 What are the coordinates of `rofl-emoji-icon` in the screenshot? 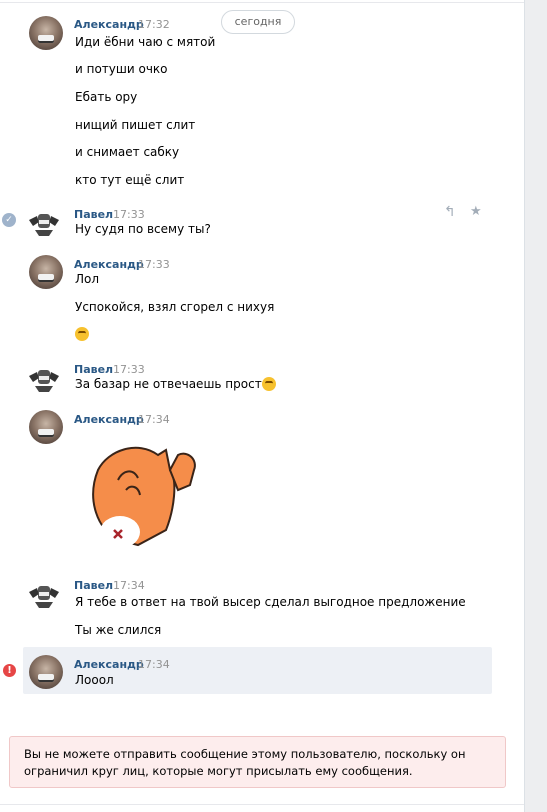 It's located at (268, 384).